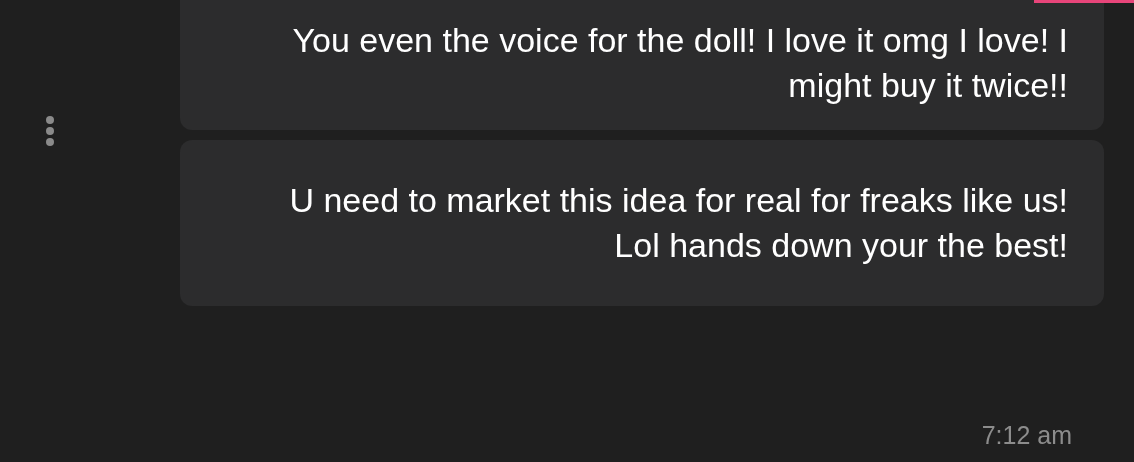 The width and height of the screenshot is (1134, 462). Describe the element at coordinates (50, 131) in the screenshot. I see `more-options-icon` at that location.